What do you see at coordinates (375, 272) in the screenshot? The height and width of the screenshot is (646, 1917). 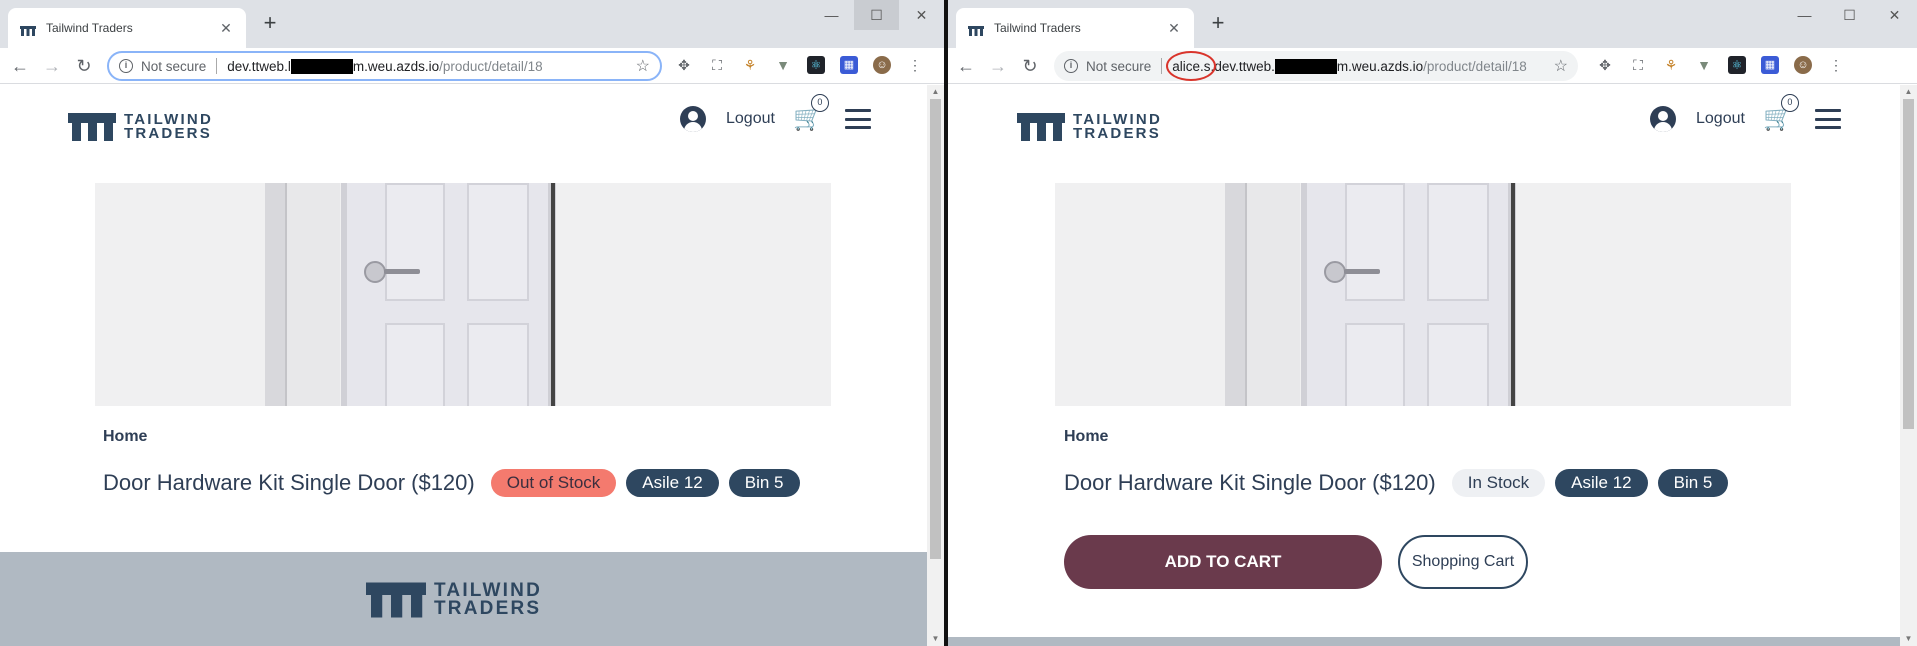 I see `door-knob-icon` at bounding box center [375, 272].